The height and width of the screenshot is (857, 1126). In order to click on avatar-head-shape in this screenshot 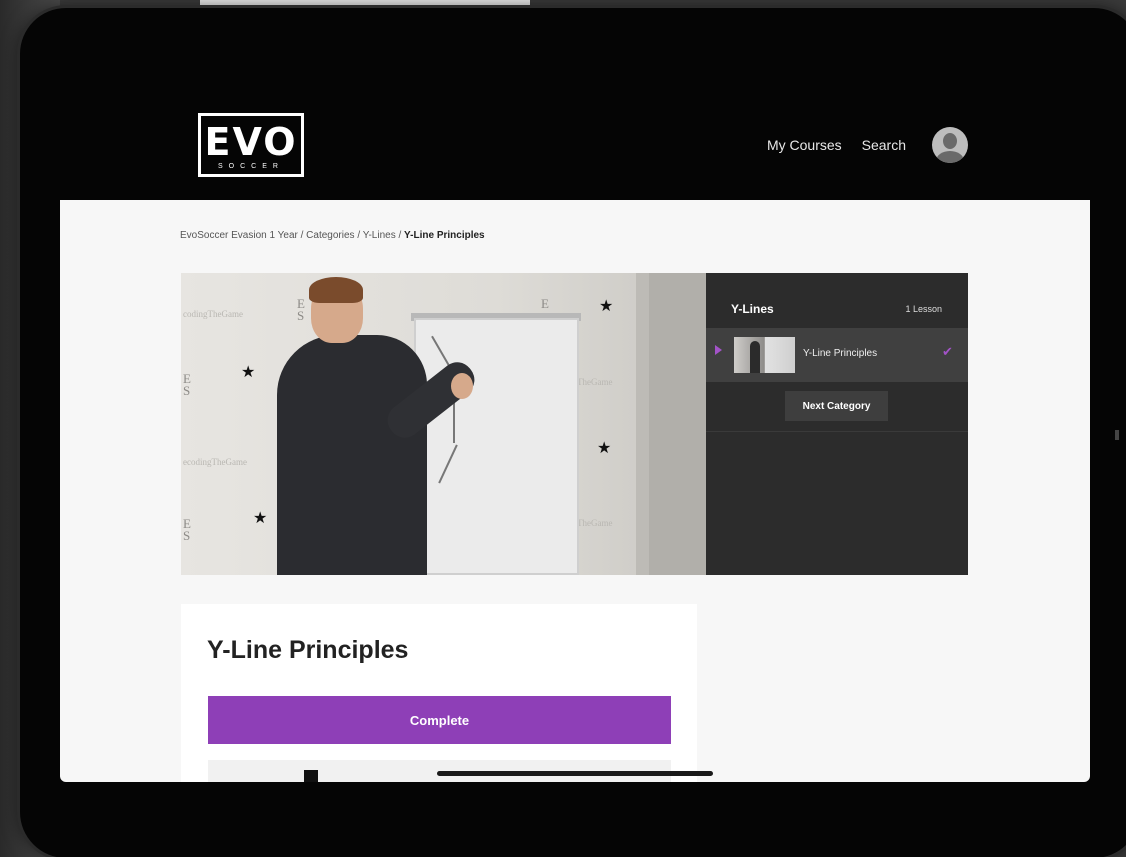, I will do `click(950, 141)`.